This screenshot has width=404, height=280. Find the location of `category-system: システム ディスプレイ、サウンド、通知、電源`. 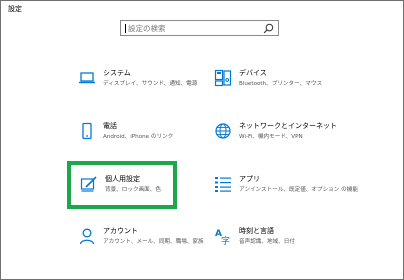

category-system: システム ディスプレイ、サウンド、通知、電源 is located at coordinates (153, 86).